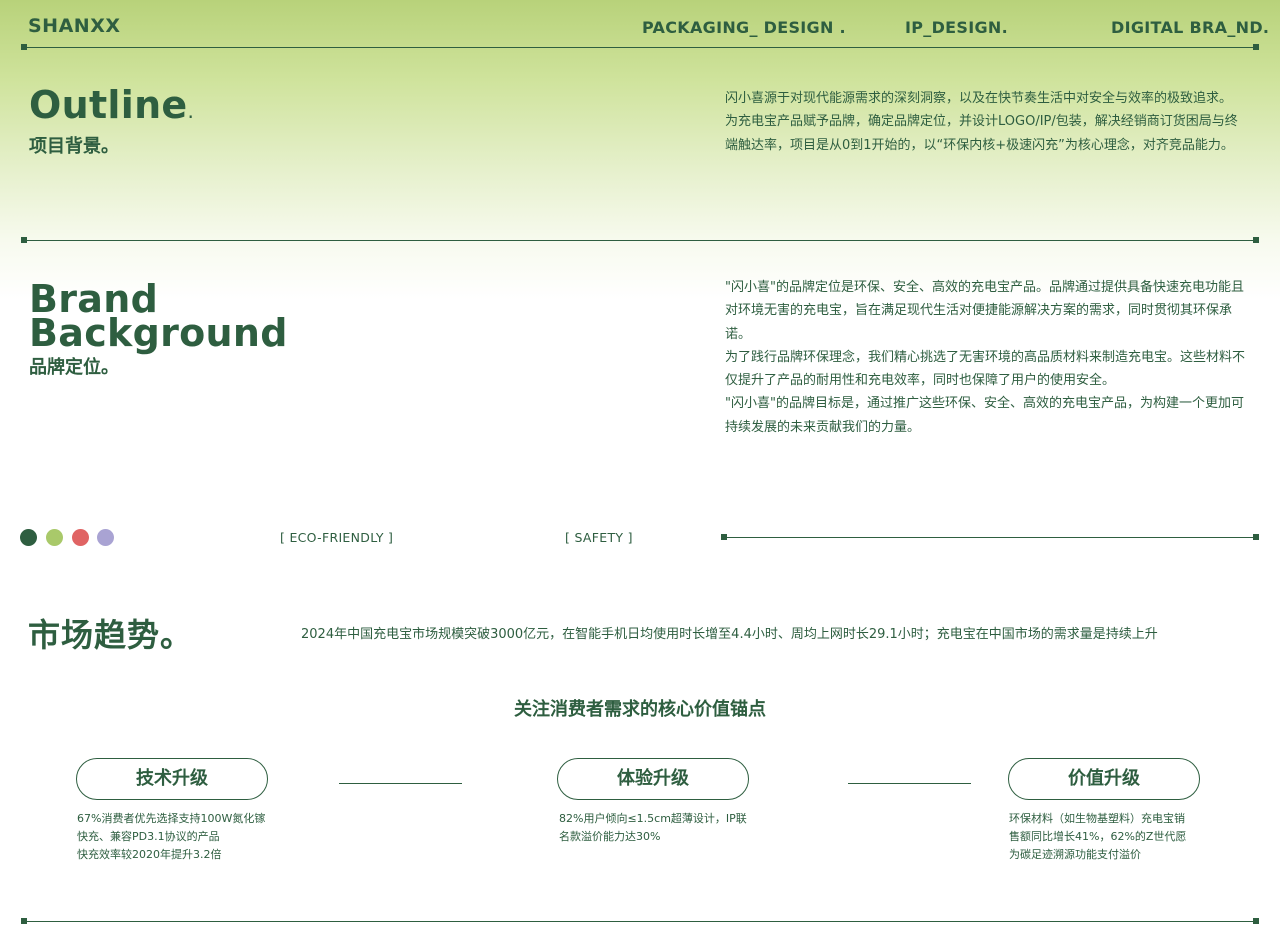 This screenshot has height=952, width=1280. What do you see at coordinates (1104, 779) in the screenshot?
I see `anchor-pill-value: 价值升级` at bounding box center [1104, 779].